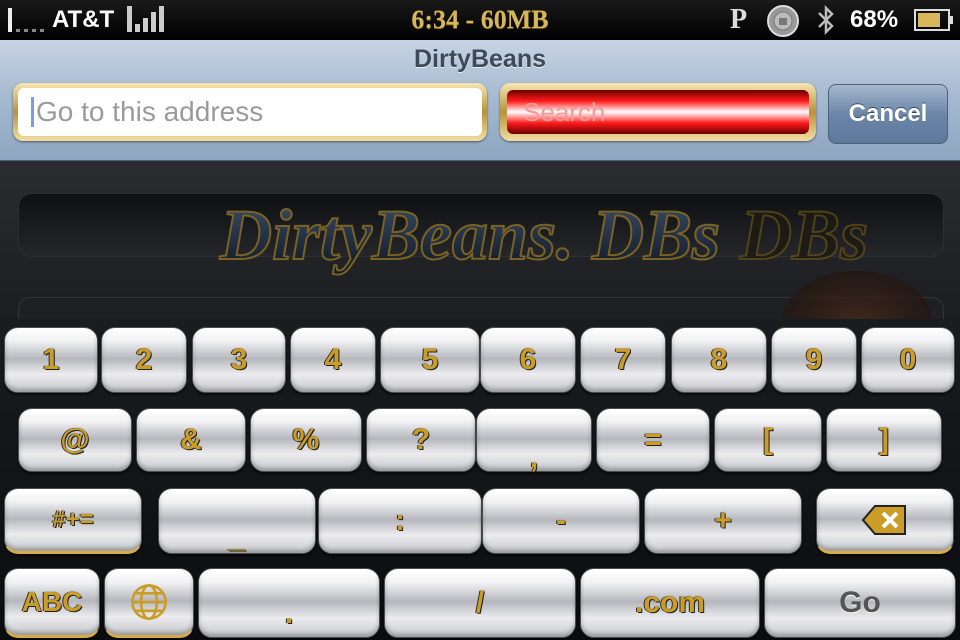 The width and height of the screenshot is (960, 640). What do you see at coordinates (144, 360) in the screenshot?
I see `key-2: 2` at bounding box center [144, 360].